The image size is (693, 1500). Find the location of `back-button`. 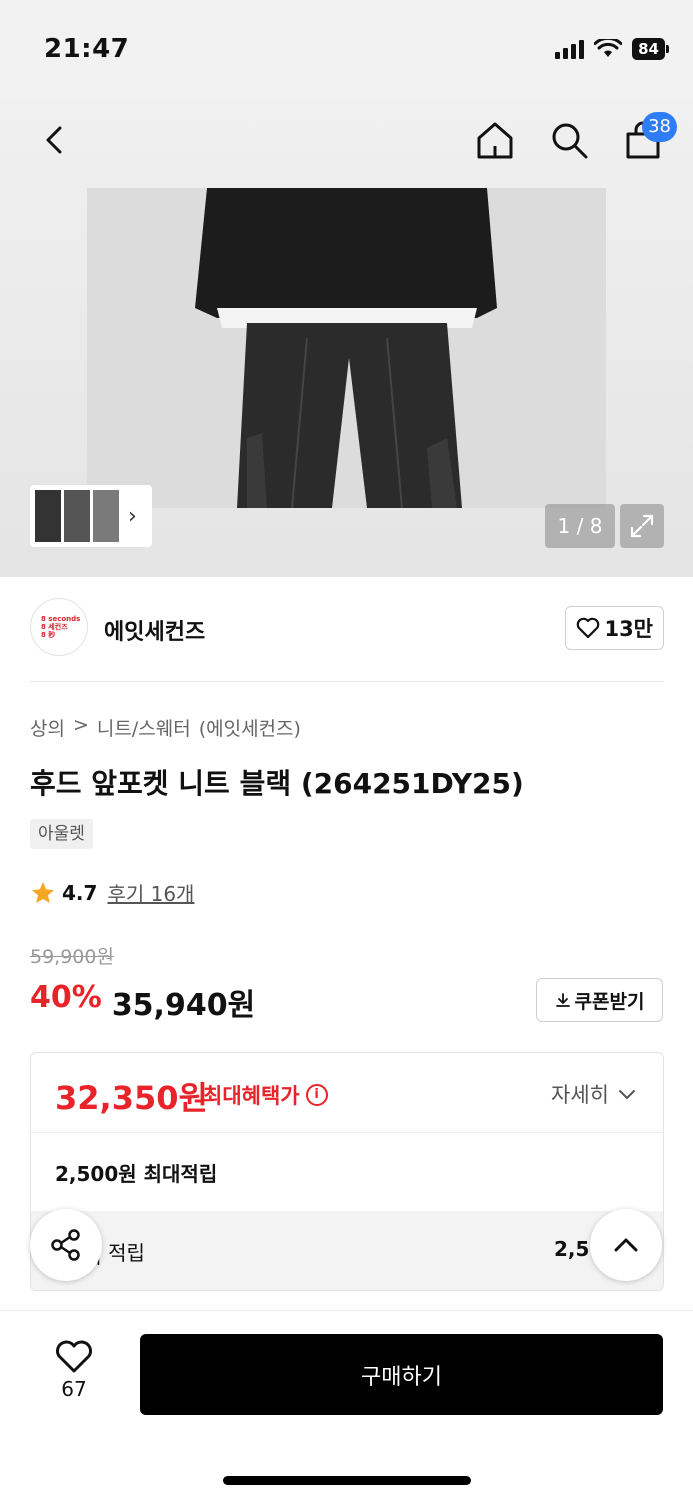

back-button is located at coordinates (54, 140).